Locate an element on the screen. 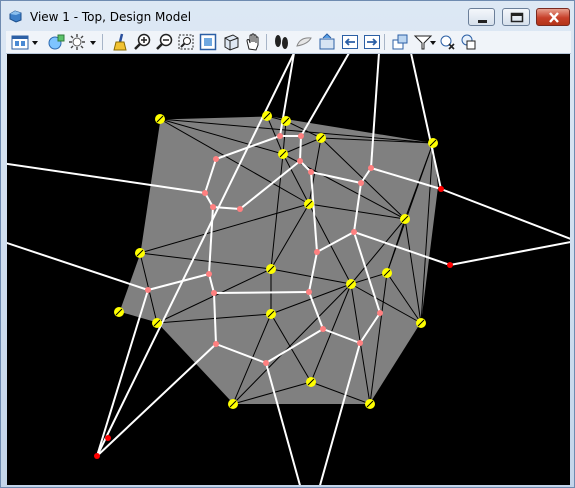 This screenshot has width=575, height=488. rotate-view-button is located at coordinates (231, 42).